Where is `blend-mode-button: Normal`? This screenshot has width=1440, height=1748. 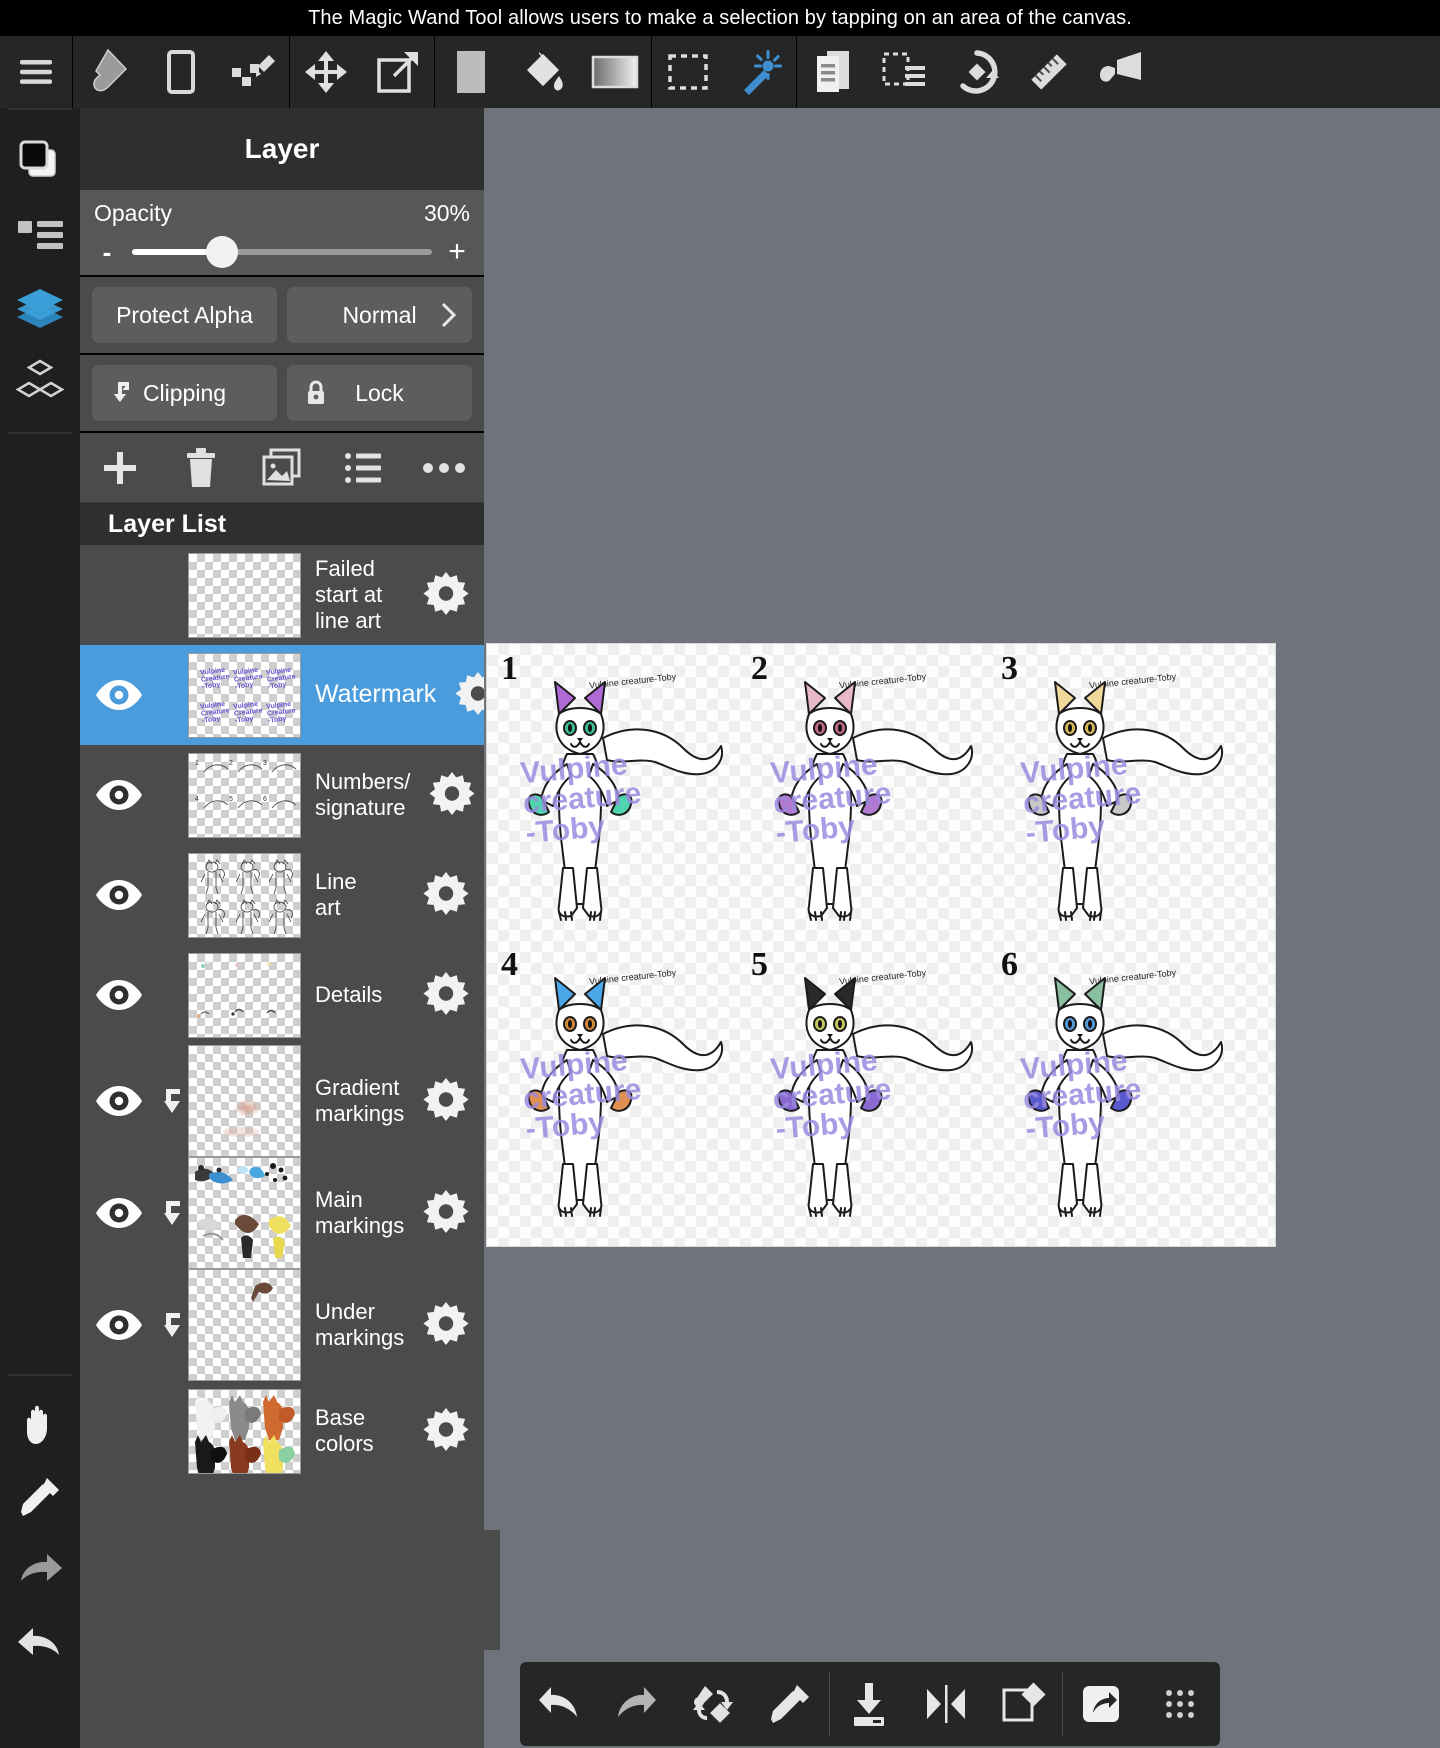
blend-mode-button: Normal is located at coordinates (379, 315).